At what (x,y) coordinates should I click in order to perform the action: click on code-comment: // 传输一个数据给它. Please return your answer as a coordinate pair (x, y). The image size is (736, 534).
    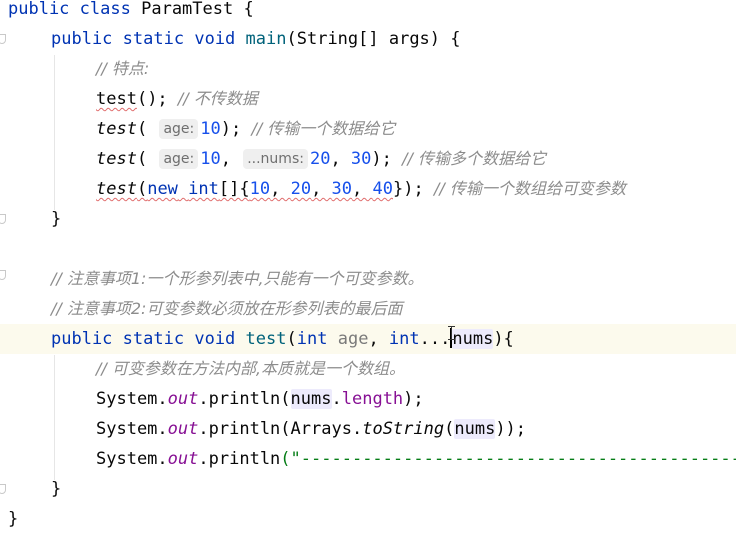
    Looking at the image, I should click on (323, 128).